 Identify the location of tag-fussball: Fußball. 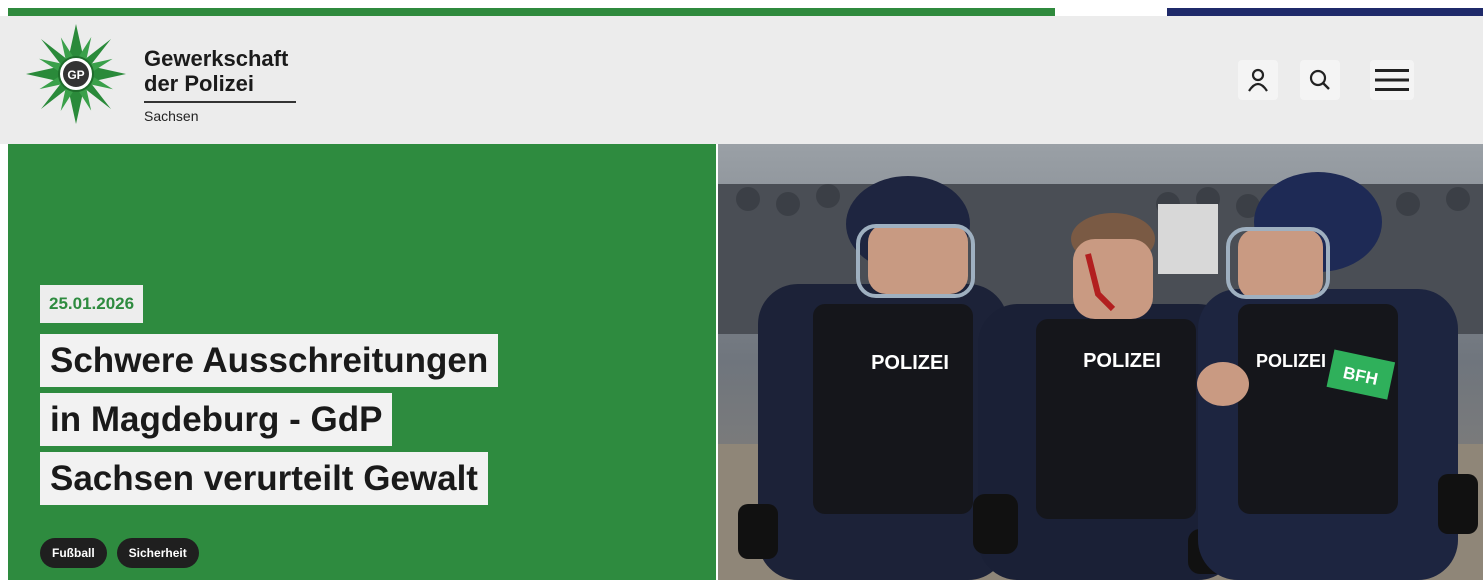
(73, 553).